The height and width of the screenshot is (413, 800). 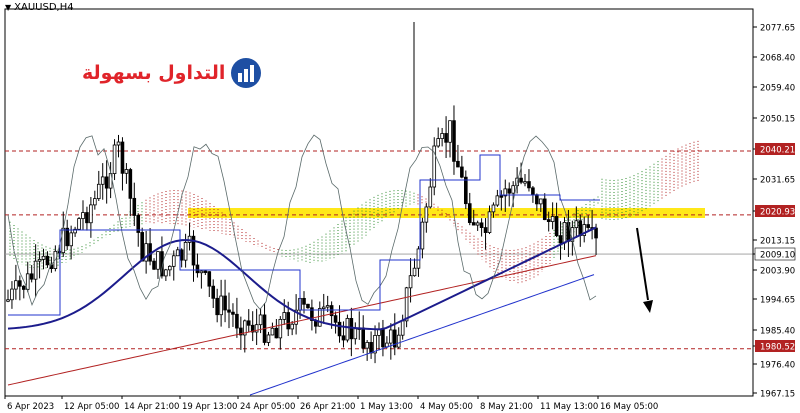 What do you see at coordinates (777, 120) in the screenshot?
I see `price-tick-label: 2050.15` at bounding box center [777, 120].